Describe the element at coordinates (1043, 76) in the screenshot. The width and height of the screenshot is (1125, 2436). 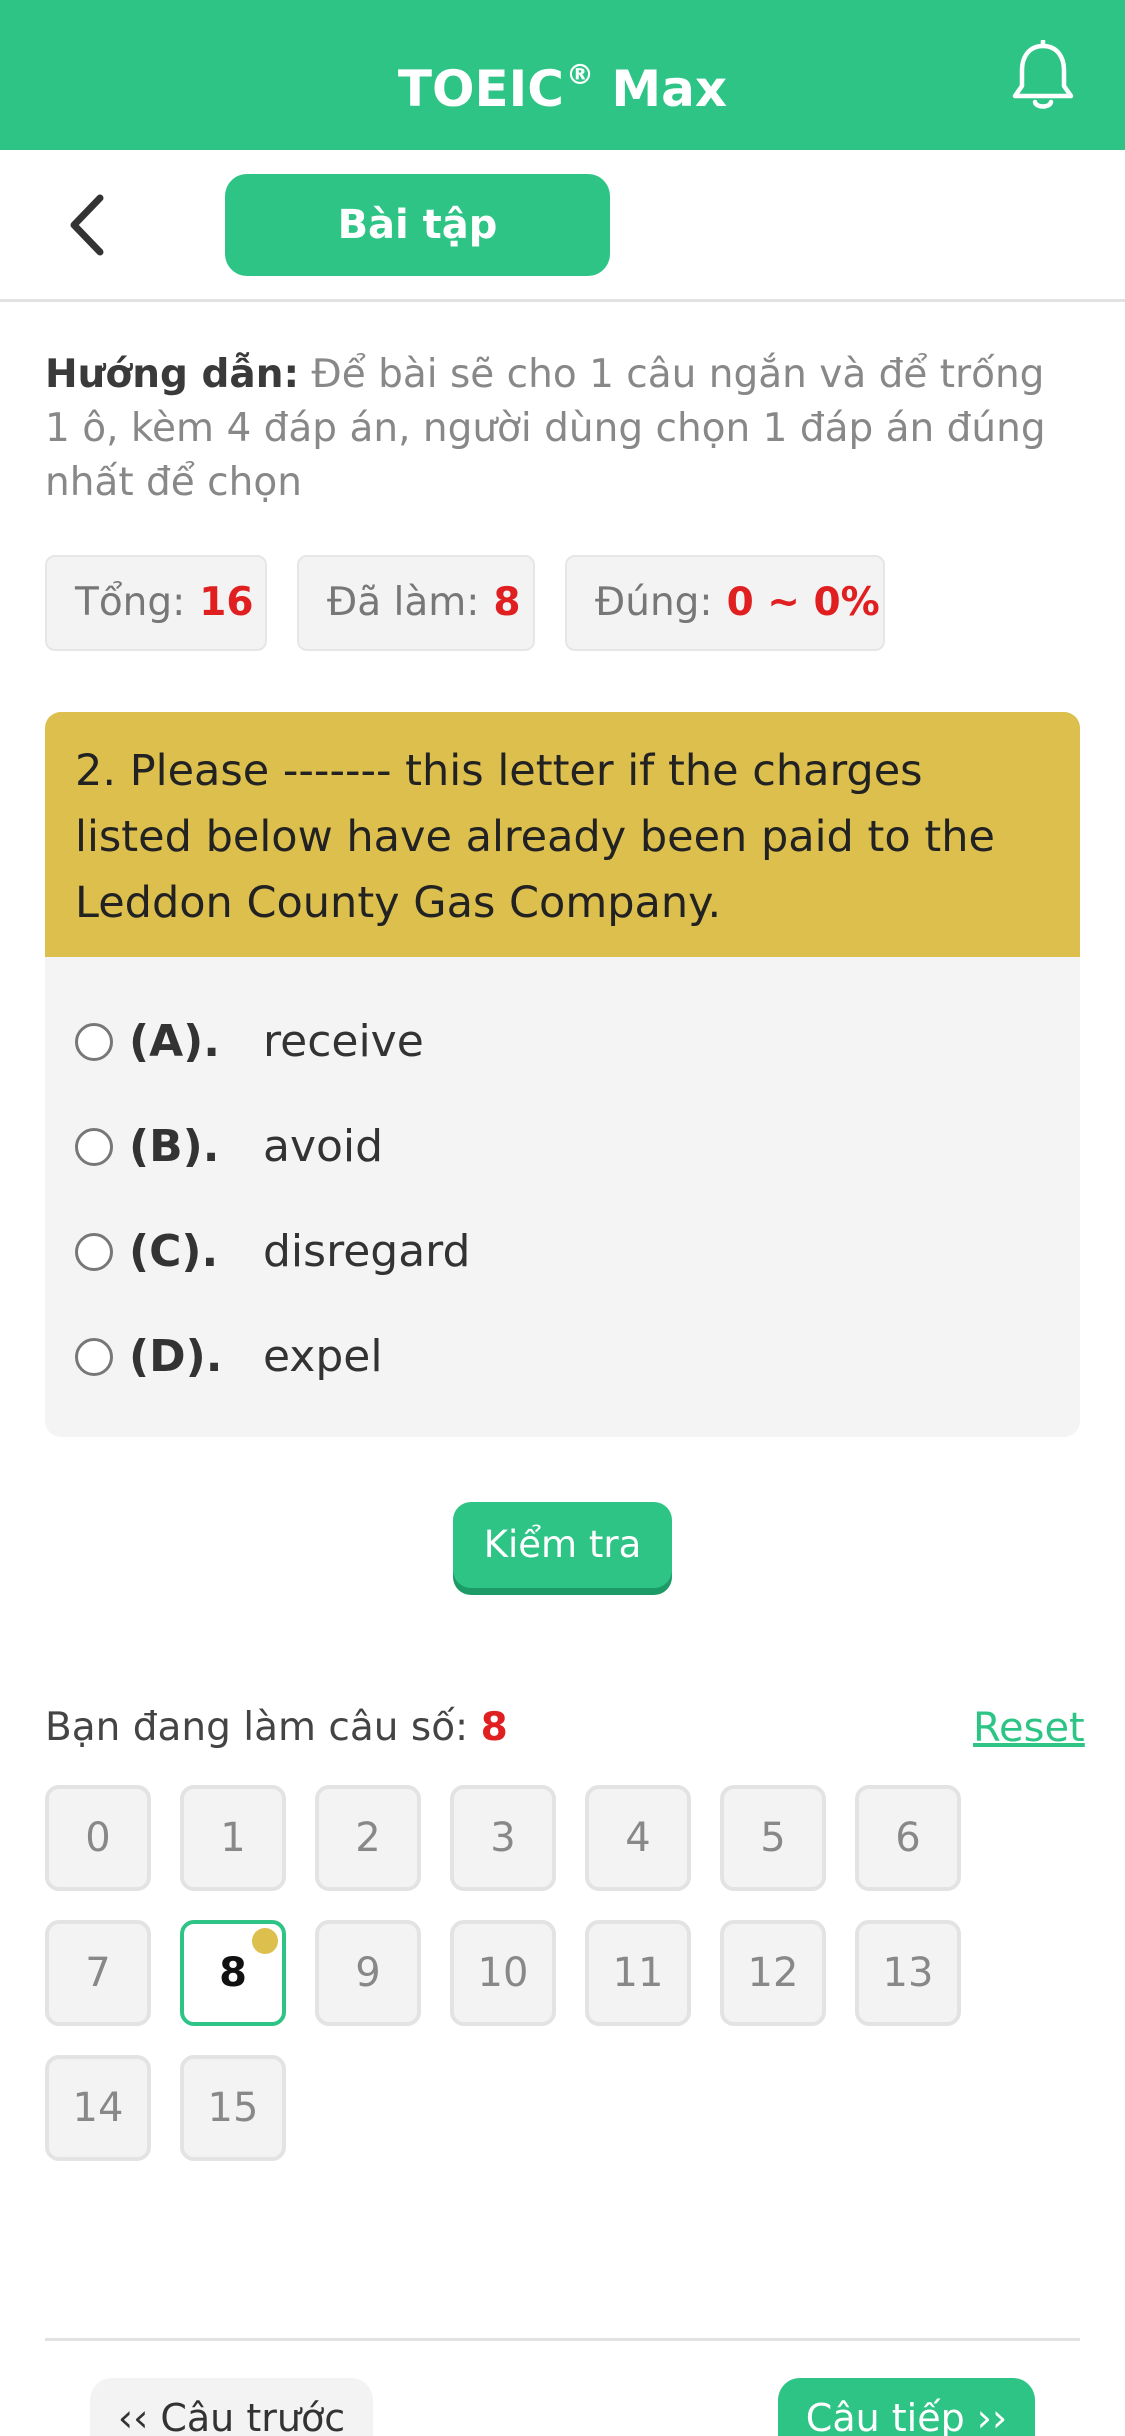
I see `bell-icon` at that location.